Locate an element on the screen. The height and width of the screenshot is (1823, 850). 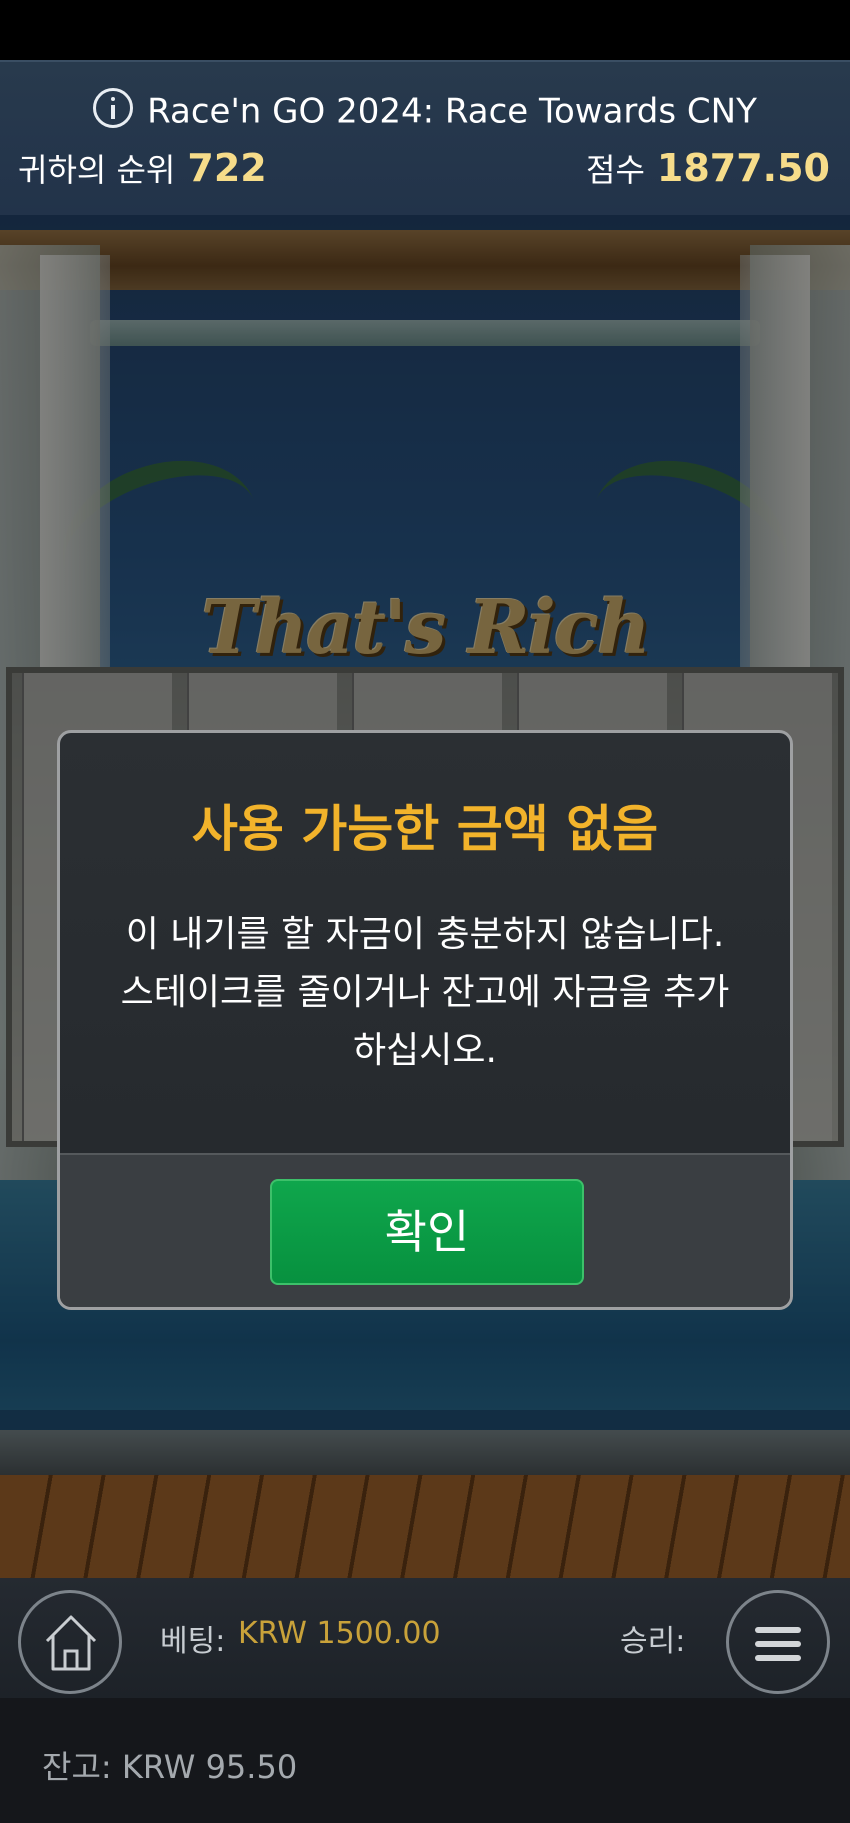
balance-text: 잔고: KRW 95.50 is located at coordinates (170, 1767).